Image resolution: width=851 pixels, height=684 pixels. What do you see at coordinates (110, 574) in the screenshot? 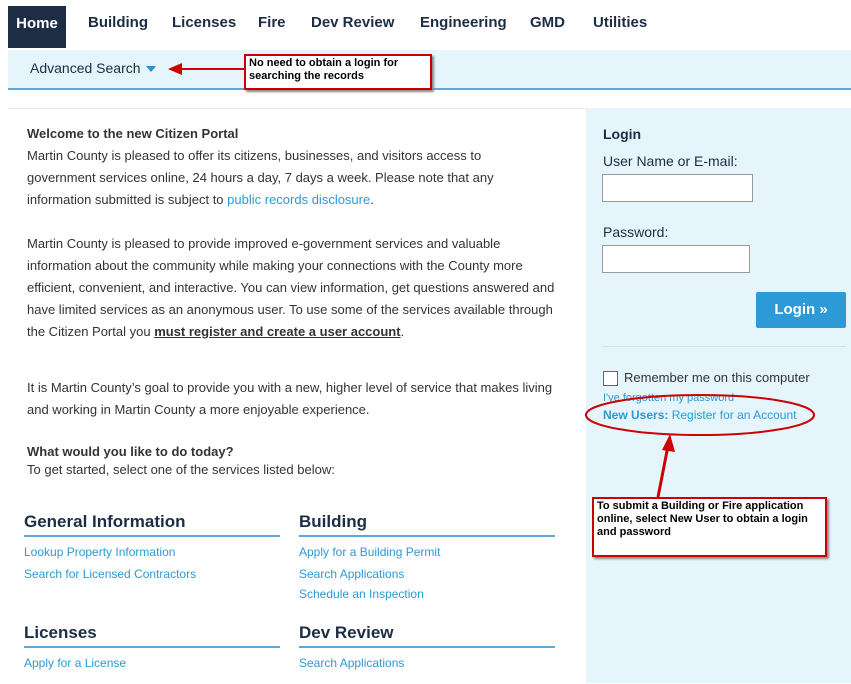
I see `search-contractors-link: Search for Licensed Contractors` at bounding box center [110, 574].